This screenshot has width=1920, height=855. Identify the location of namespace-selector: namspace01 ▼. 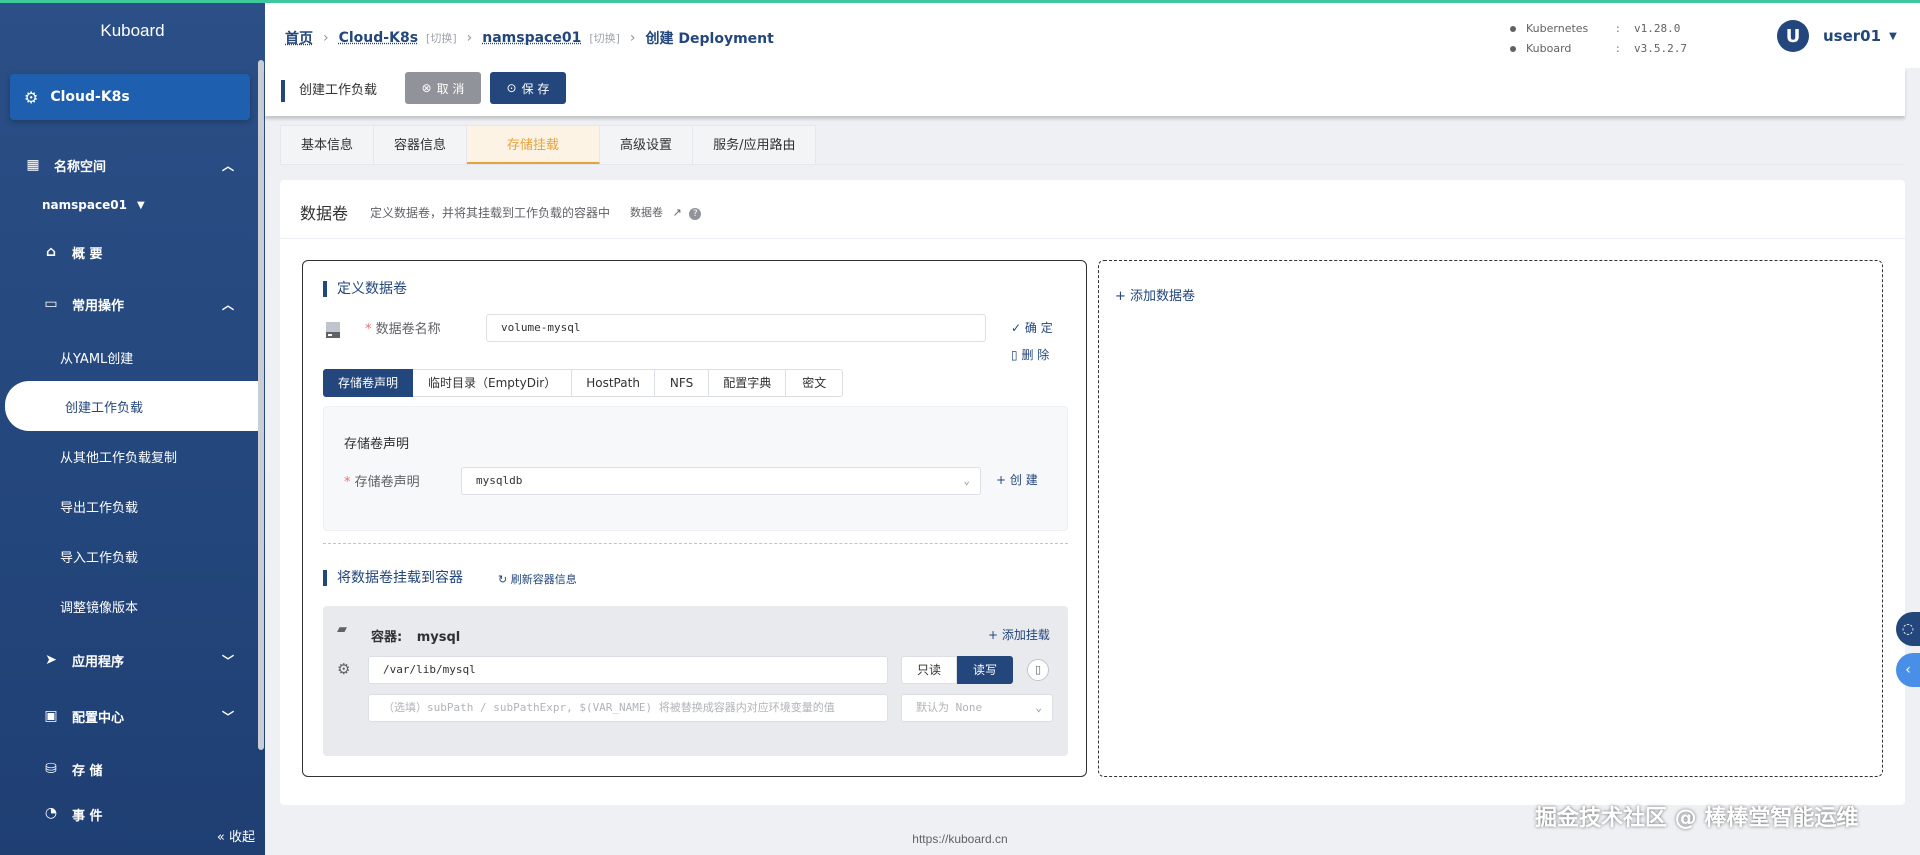
(129, 205).